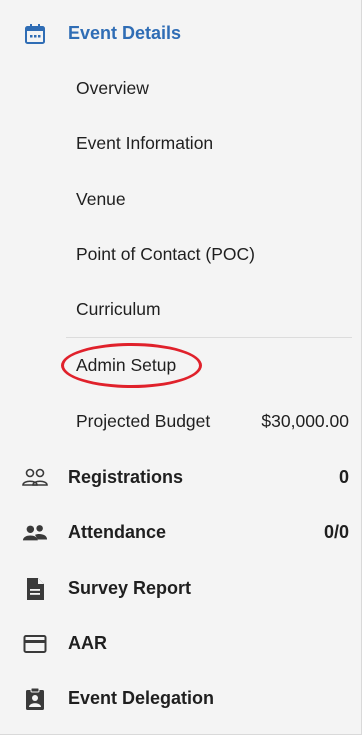 Image resolution: width=362 pixels, height=735 pixels. What do you see at coordinates (181, 309) in the screenshot?
I see `sidebar-item-curriculum: Curriculum` at bounding box center [181, 309].